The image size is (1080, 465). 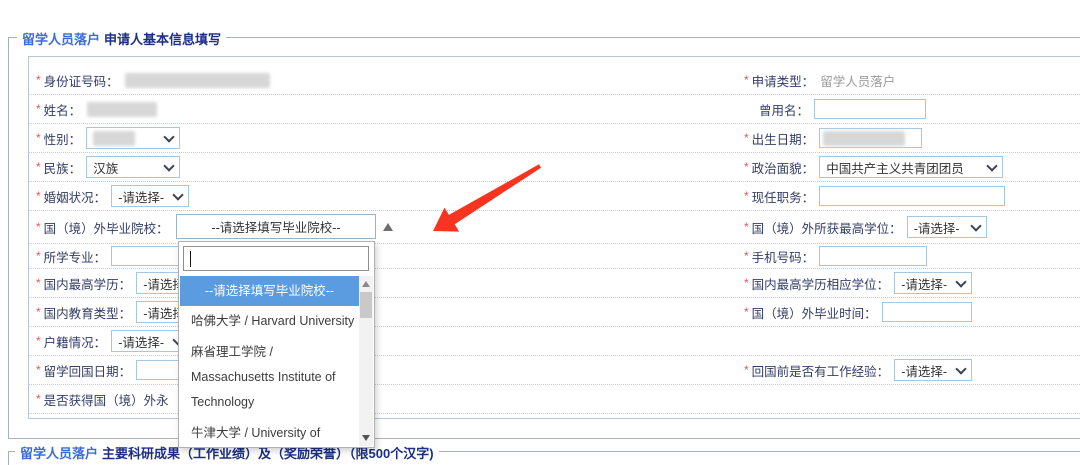 What do you see at coordinates (554, 109) in the screenshot?
I see `form-row: * 姓名： 曾用名：` at bounding box center [554, 109].